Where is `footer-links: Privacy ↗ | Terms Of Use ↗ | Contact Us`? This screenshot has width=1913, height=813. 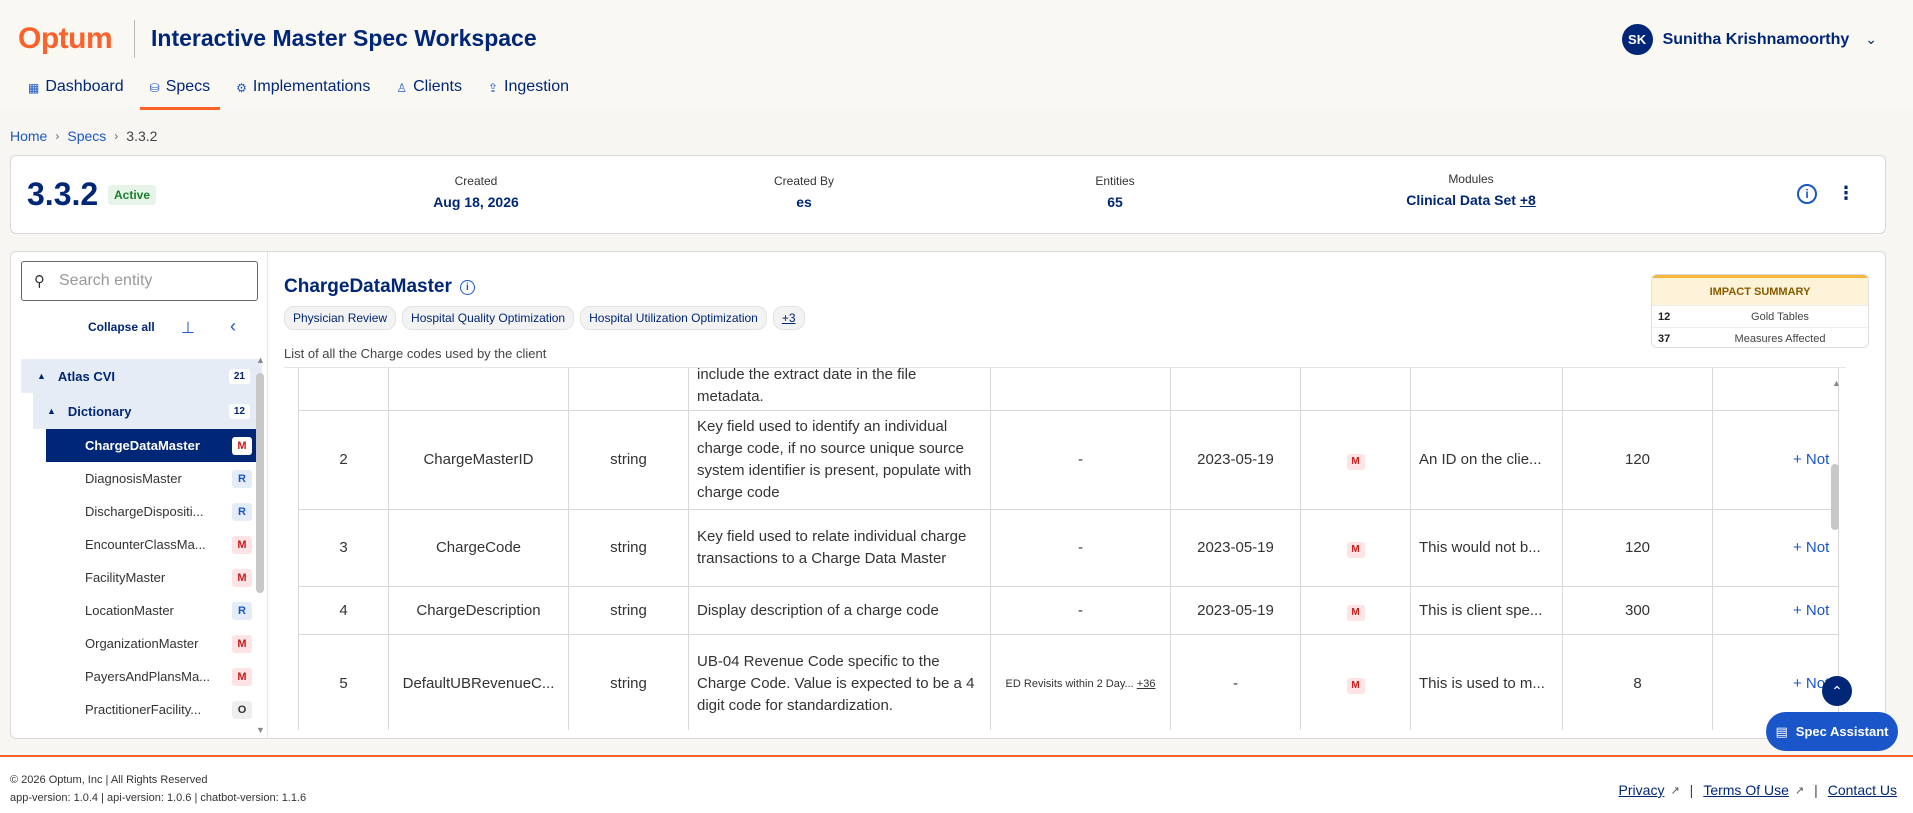
footer-links: Privacy ↗ | Terms Of Use ↗ | Contact Us is located at coordinates (1758, 790).